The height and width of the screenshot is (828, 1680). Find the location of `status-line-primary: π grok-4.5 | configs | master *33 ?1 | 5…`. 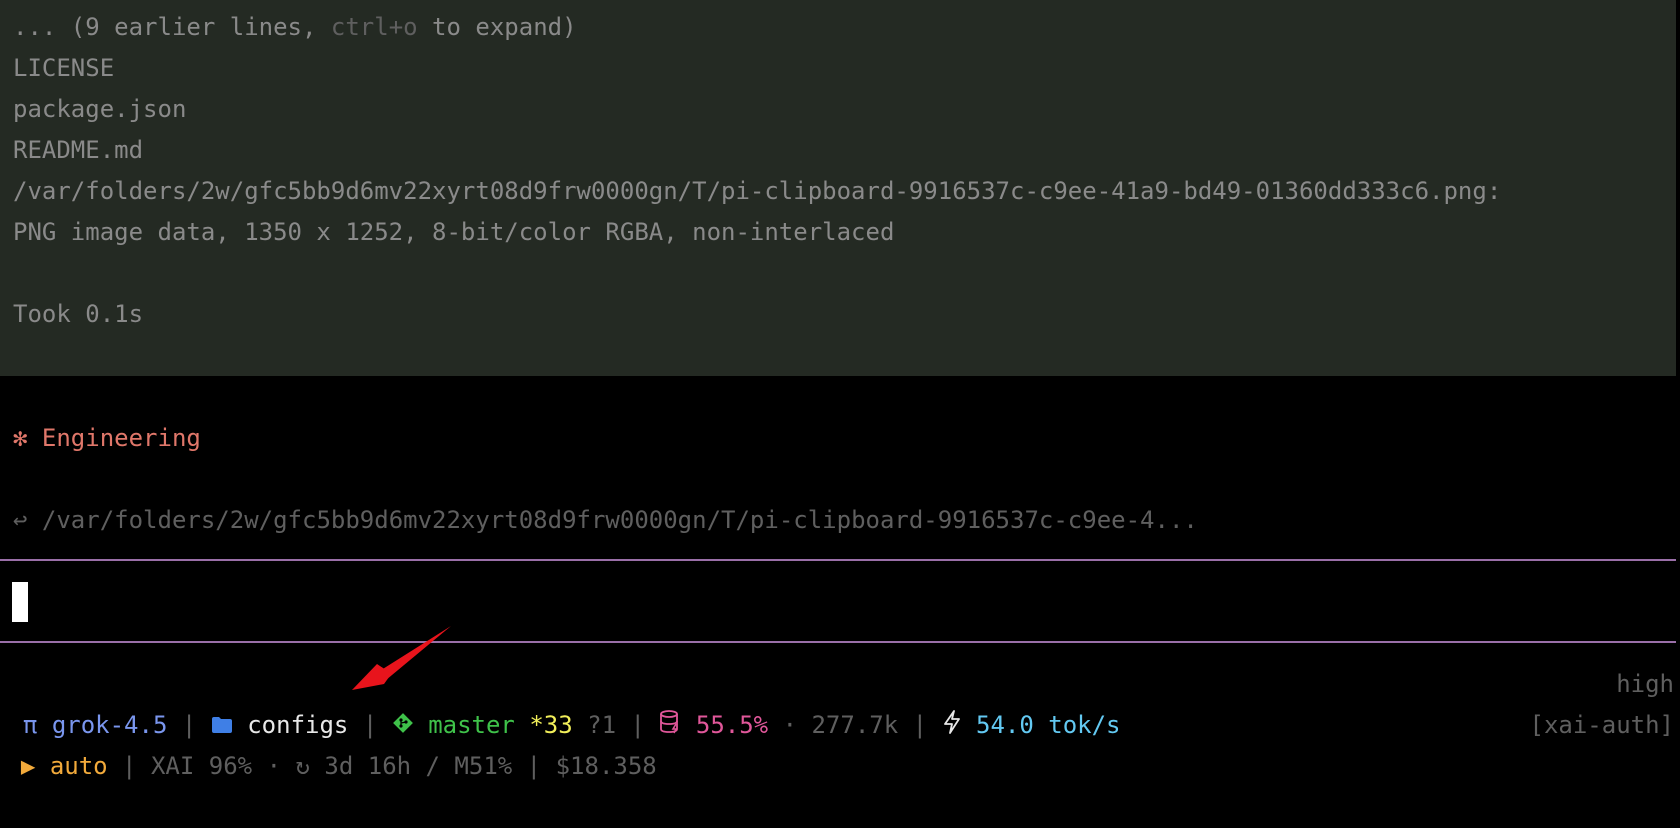

status-line-primary: π grok-4.5 | configs | master *33 ?1 | 5… is located at coordinates (838, 701).